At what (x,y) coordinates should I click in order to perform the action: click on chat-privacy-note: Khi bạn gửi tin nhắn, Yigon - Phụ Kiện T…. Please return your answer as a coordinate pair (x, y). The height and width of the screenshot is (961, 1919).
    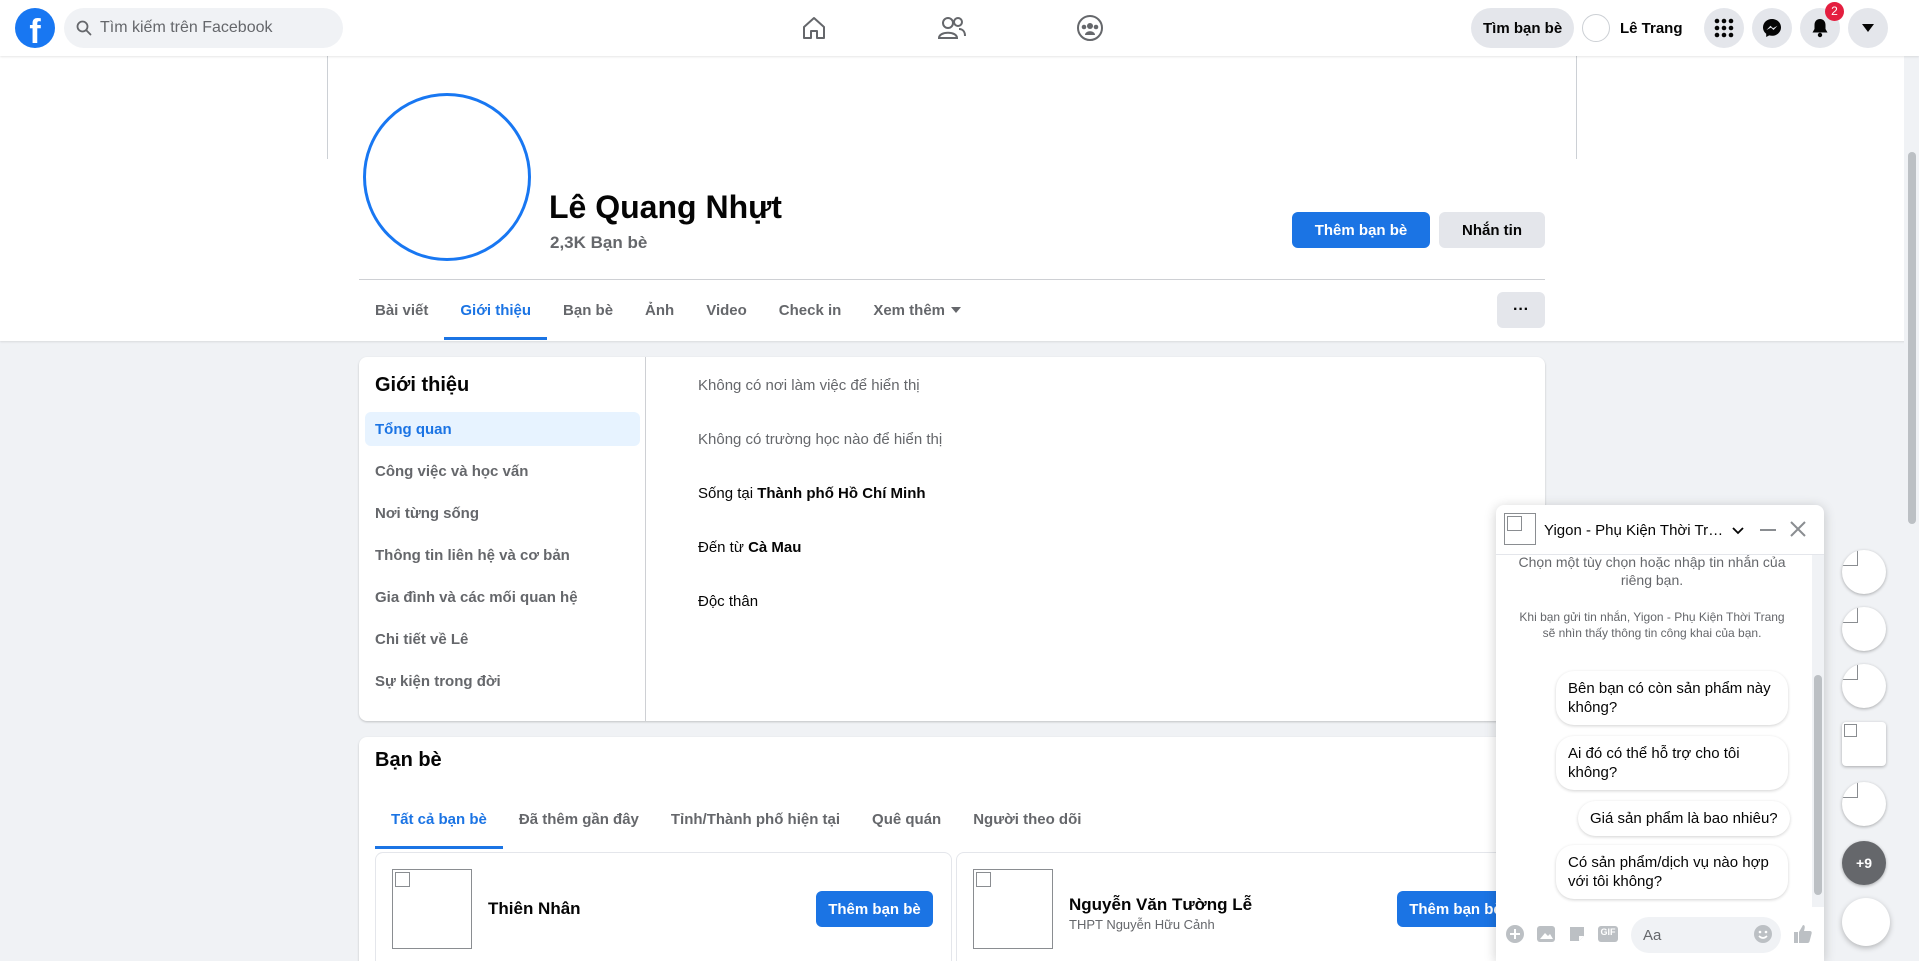
    Looking at the image, I should click on (1652, 625).